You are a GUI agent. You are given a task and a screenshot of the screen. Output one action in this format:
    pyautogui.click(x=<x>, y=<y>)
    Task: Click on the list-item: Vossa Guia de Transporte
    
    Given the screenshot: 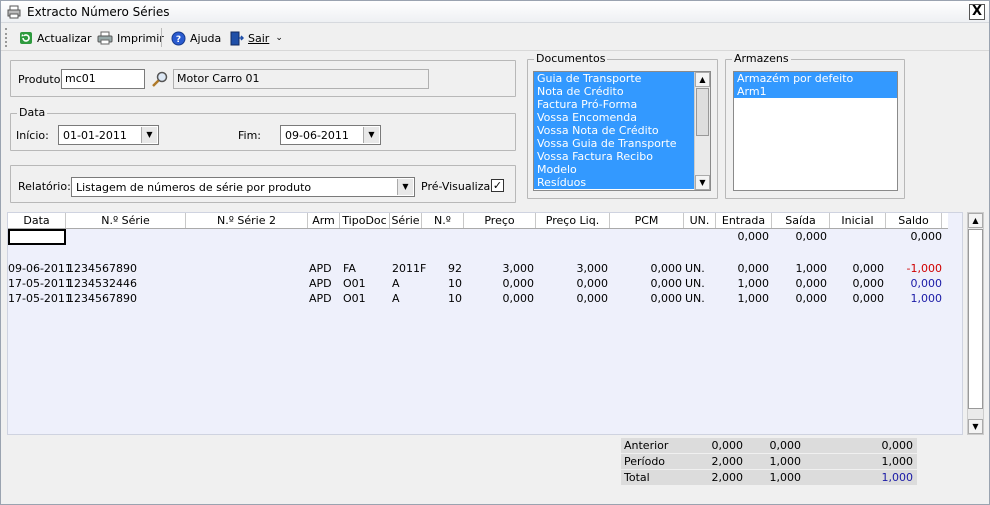 What is the action you would take?
    pyautogui.click(x=622, y=143)
    